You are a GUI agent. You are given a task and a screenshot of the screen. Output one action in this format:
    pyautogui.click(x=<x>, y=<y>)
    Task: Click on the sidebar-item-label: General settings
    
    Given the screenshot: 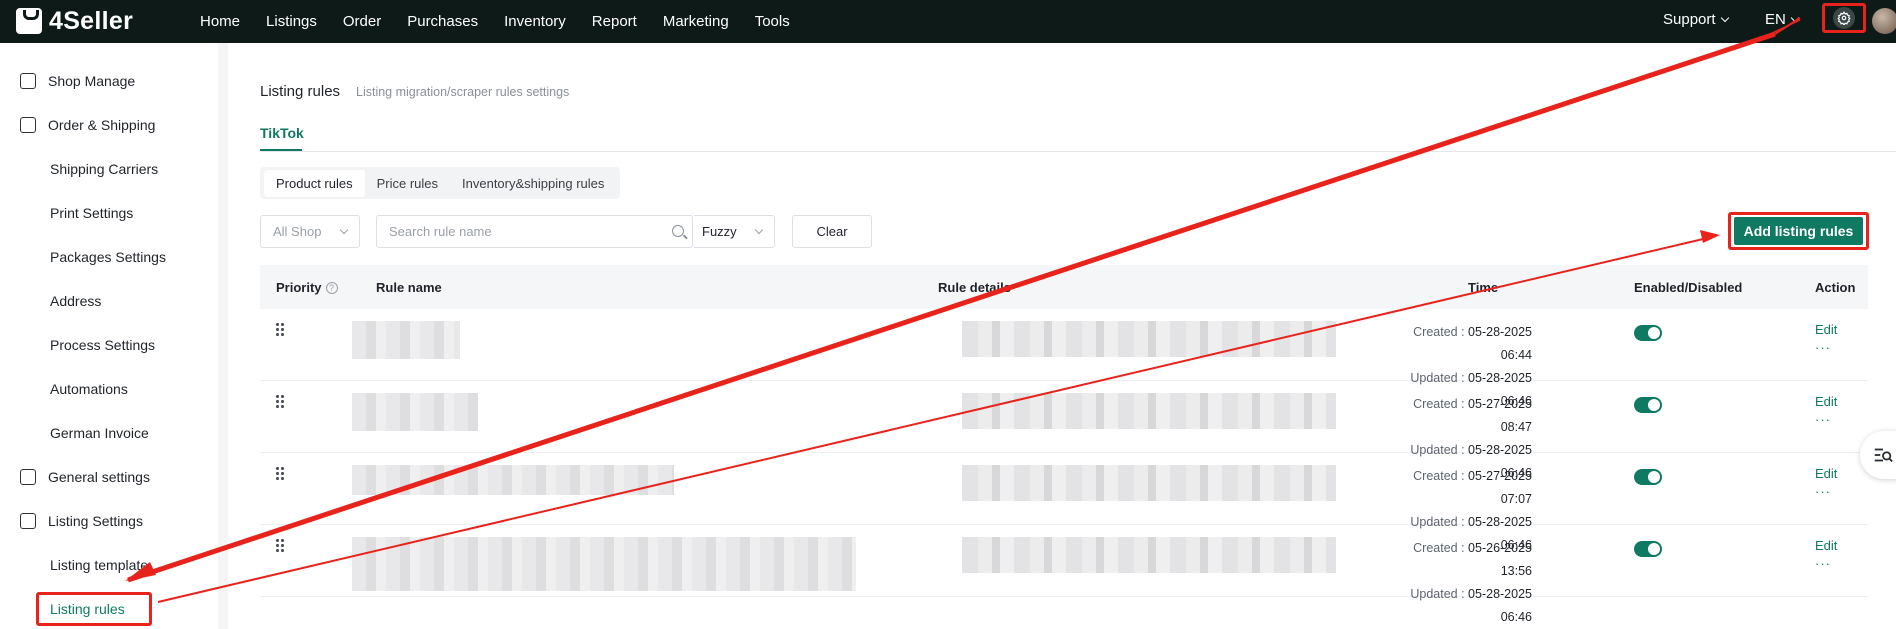 What is the action you would take?
    pyautogui.click(x=99, y=477)
    